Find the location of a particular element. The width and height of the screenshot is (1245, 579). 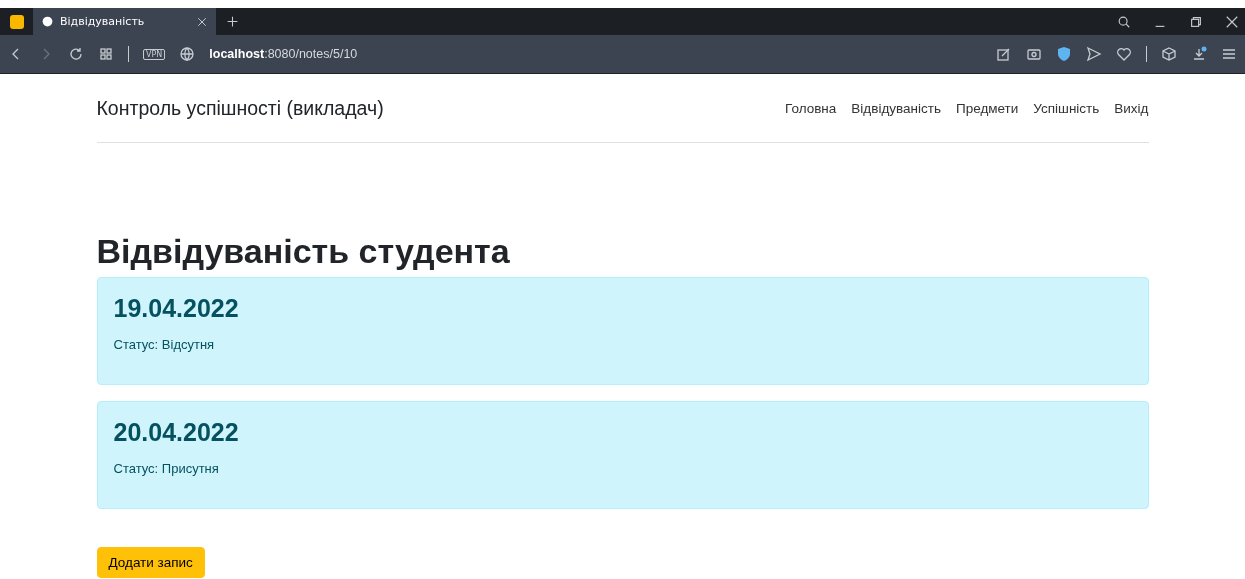

close-icon is located at coordinates (202, 21).